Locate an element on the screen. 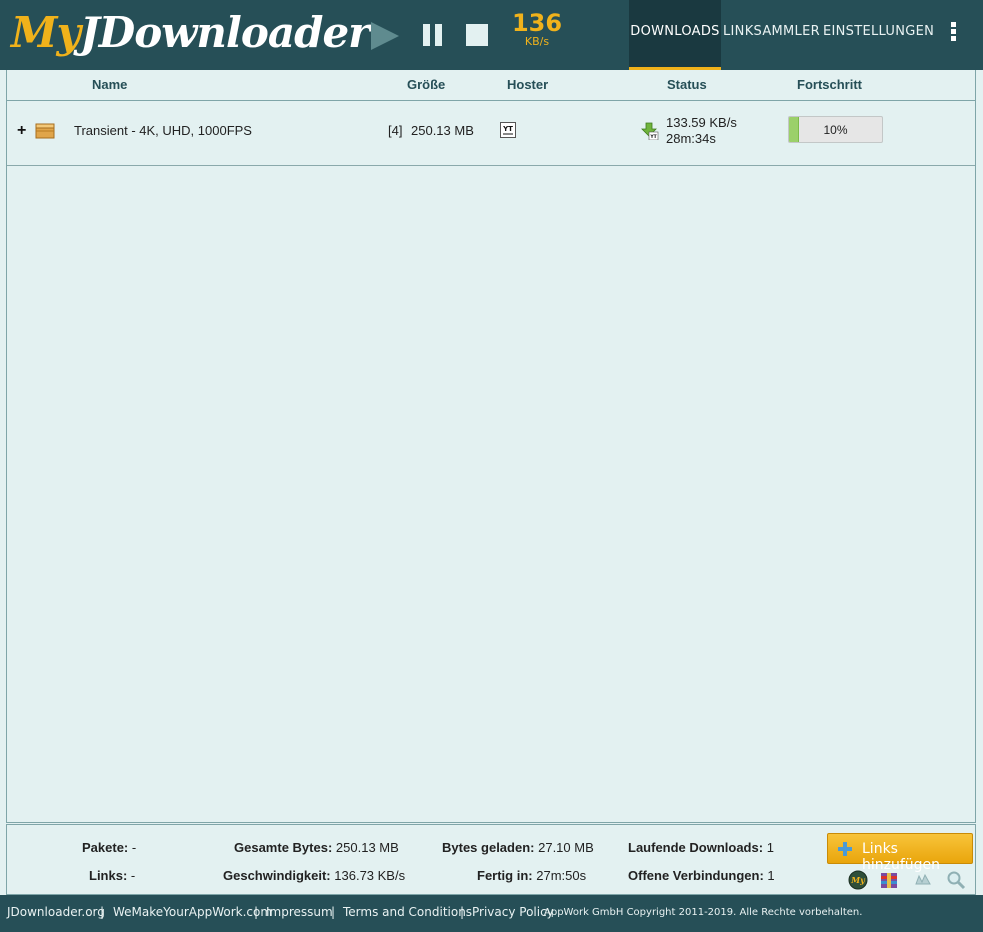 The width and height of the screenshot is (983, 932). stat-pakete-label: Pakete: is located at coordinates (105, 847).